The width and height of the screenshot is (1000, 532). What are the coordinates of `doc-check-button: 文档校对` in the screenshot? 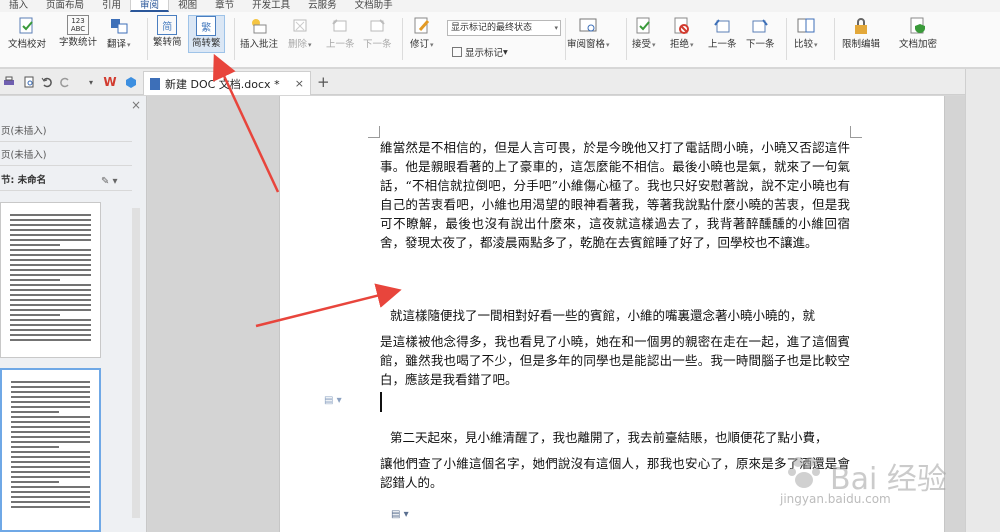 It's located at (27, 33).